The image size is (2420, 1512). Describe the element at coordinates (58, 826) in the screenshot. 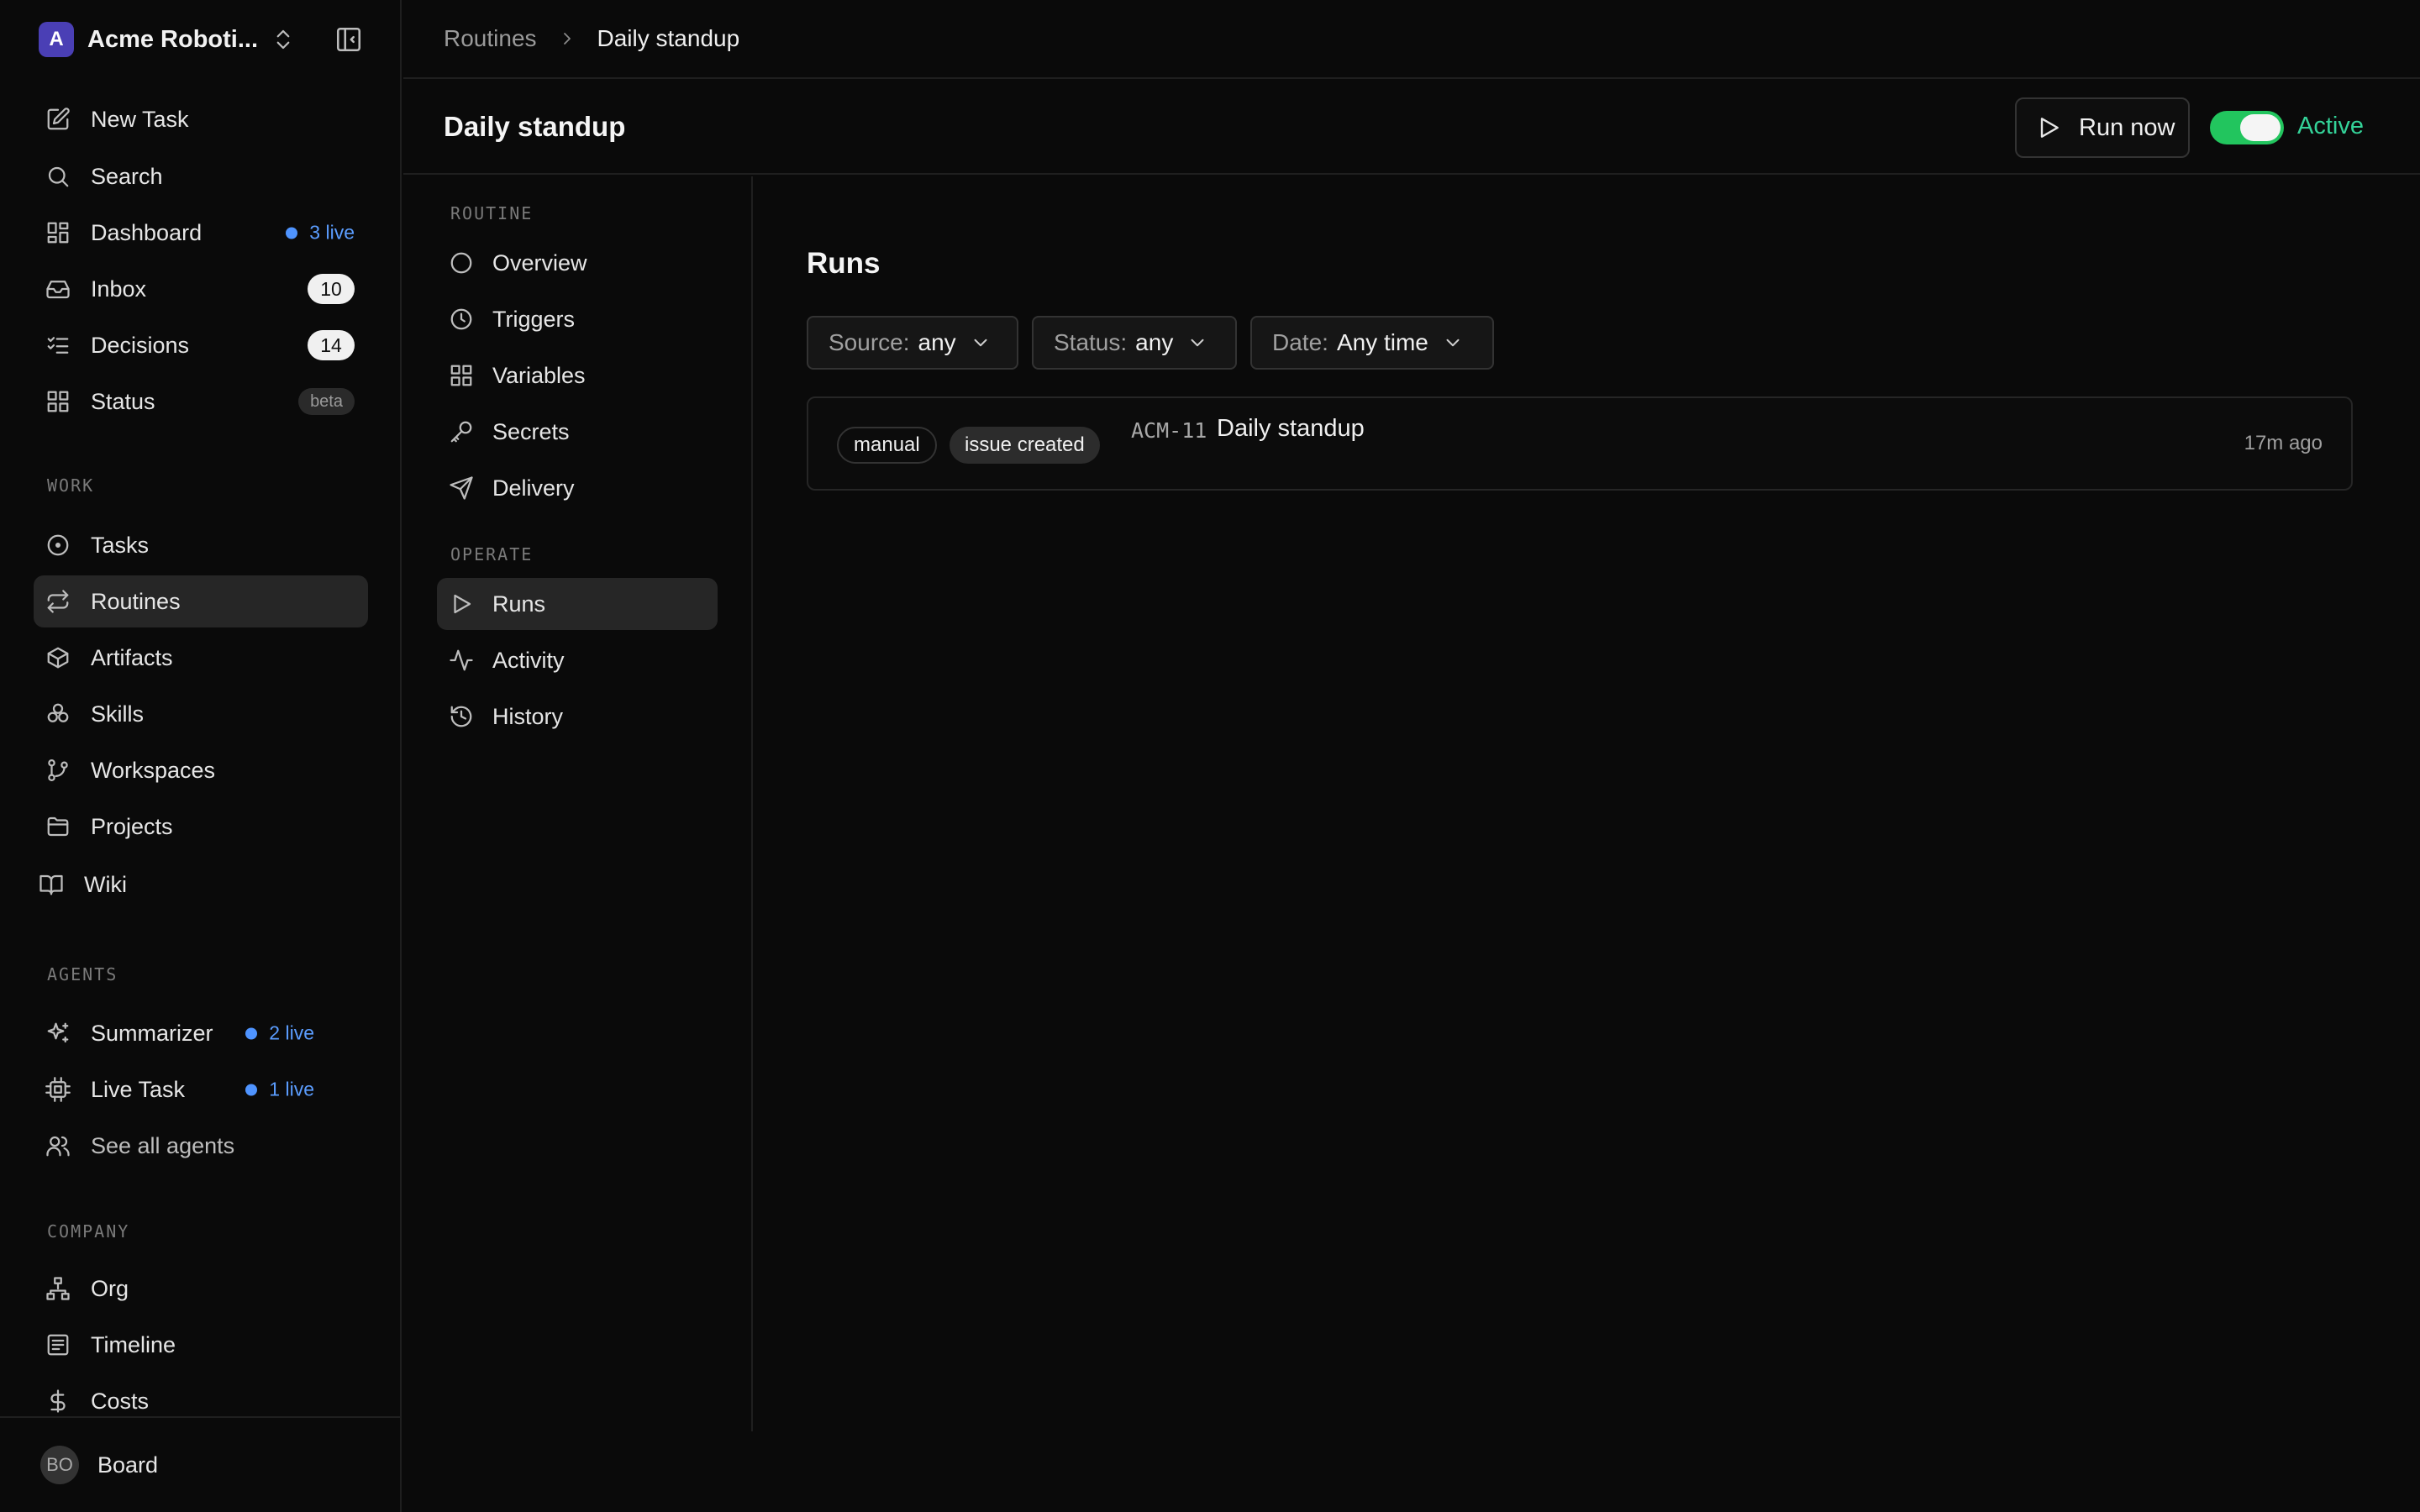

I see `folder-icon` at that location.